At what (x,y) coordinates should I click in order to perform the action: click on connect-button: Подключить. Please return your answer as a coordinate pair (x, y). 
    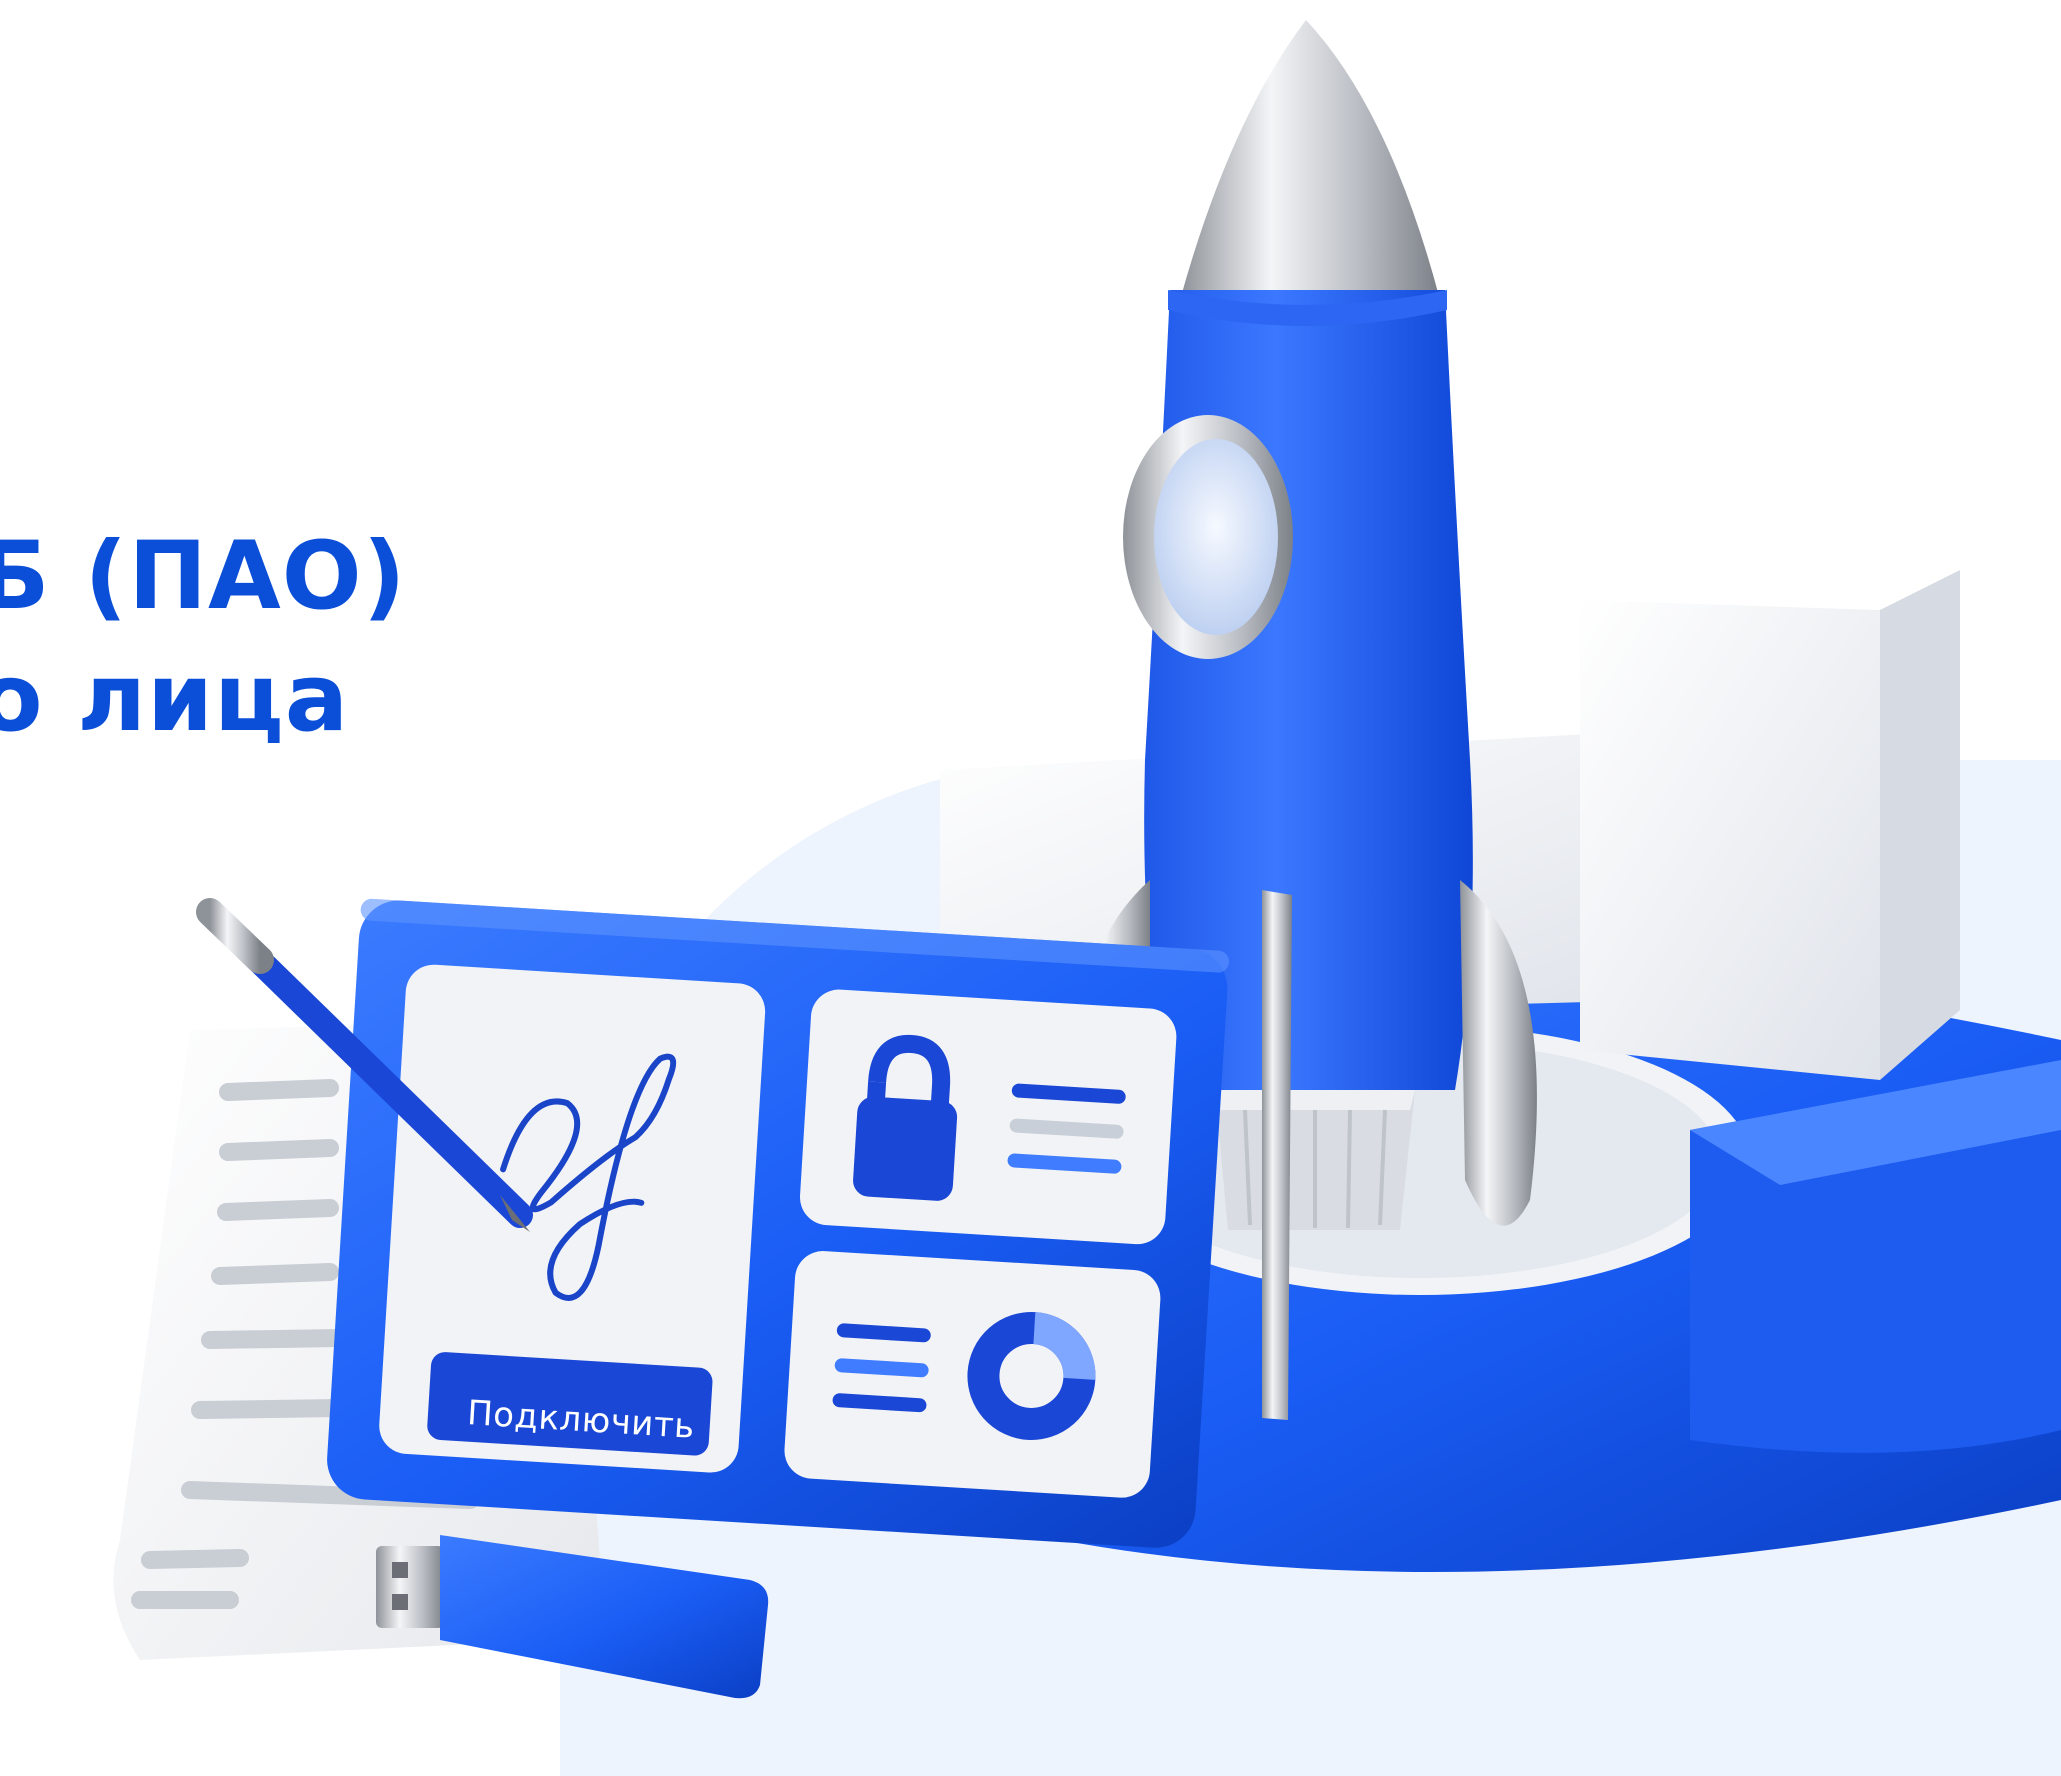
    Looking at the image, I should click on (581, 1419).